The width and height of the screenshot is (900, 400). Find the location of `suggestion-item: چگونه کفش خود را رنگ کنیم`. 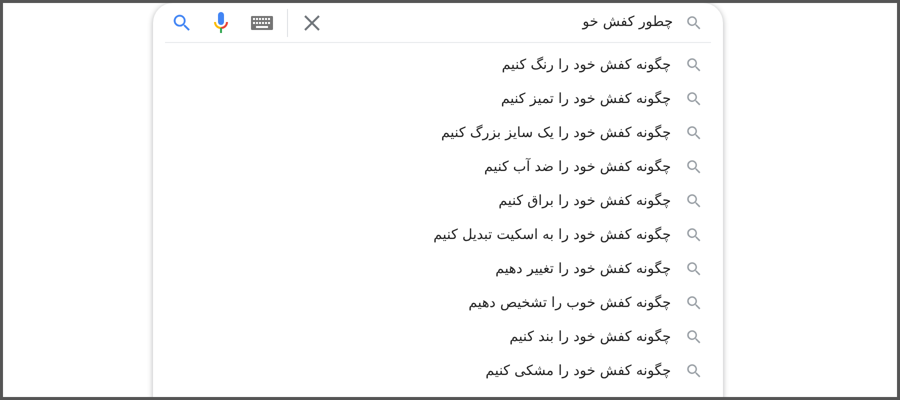

suggestion-item: چگونه کفش خود را رنگ کنیم is located at coordinates (586, 65).